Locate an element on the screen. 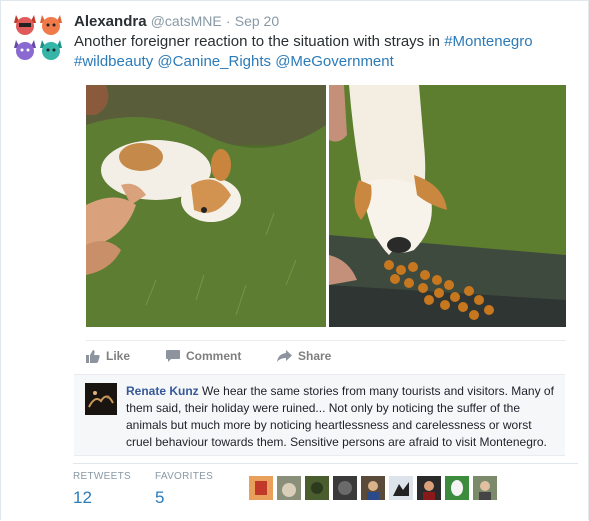 This screenshot has height=521, width=589. share-arrow-icon is located at coordinates (284, 356).